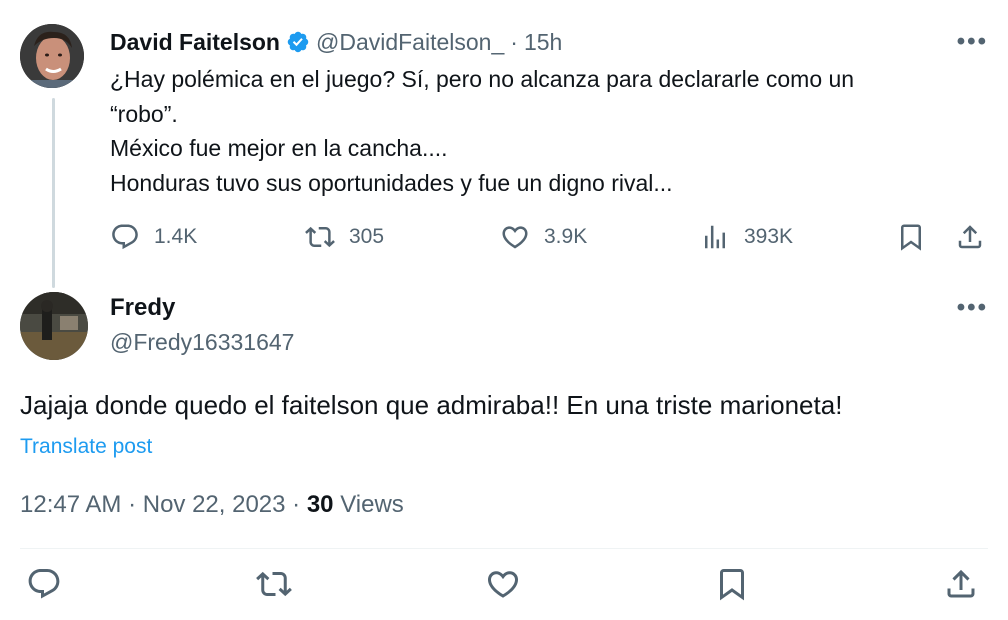  Describe the element at coordinates (504, 548) in the screenshot. I see `divider` at that location.